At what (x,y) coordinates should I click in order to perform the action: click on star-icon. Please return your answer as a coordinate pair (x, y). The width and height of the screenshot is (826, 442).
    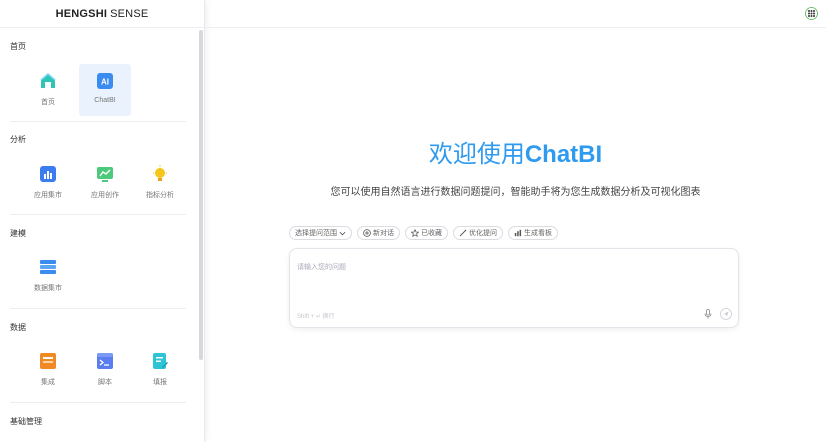
    Looking at the image, I should click on (415, 233).